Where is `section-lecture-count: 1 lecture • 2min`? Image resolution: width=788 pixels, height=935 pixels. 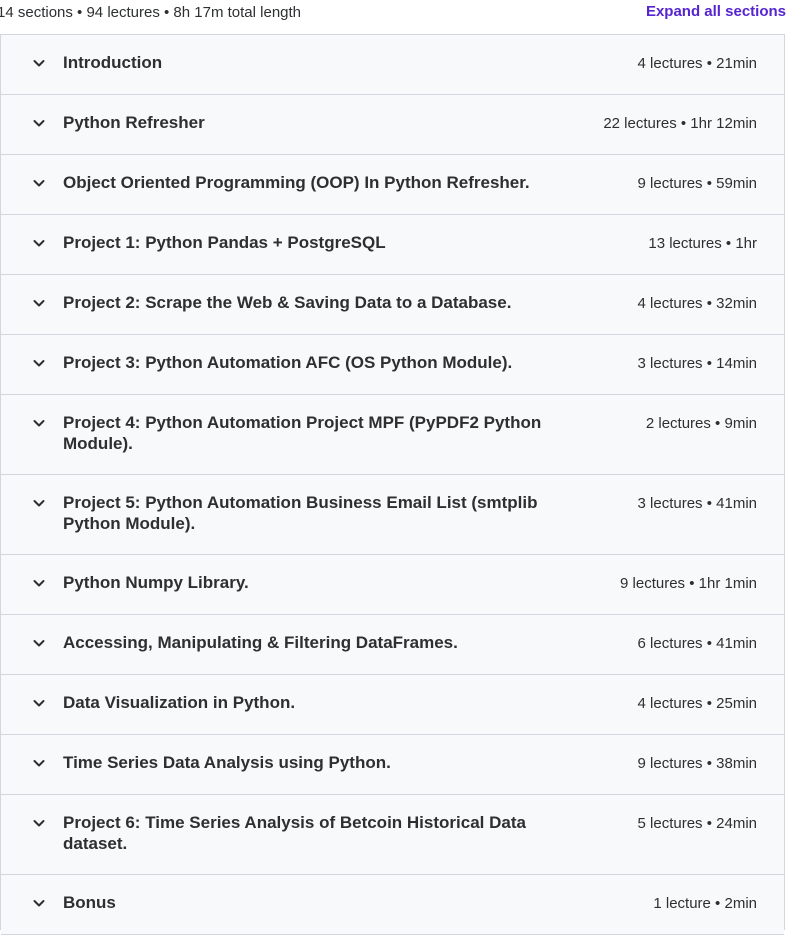 section-lecture-count: 1 lecture • 2min is located at coordinates (705, 903).